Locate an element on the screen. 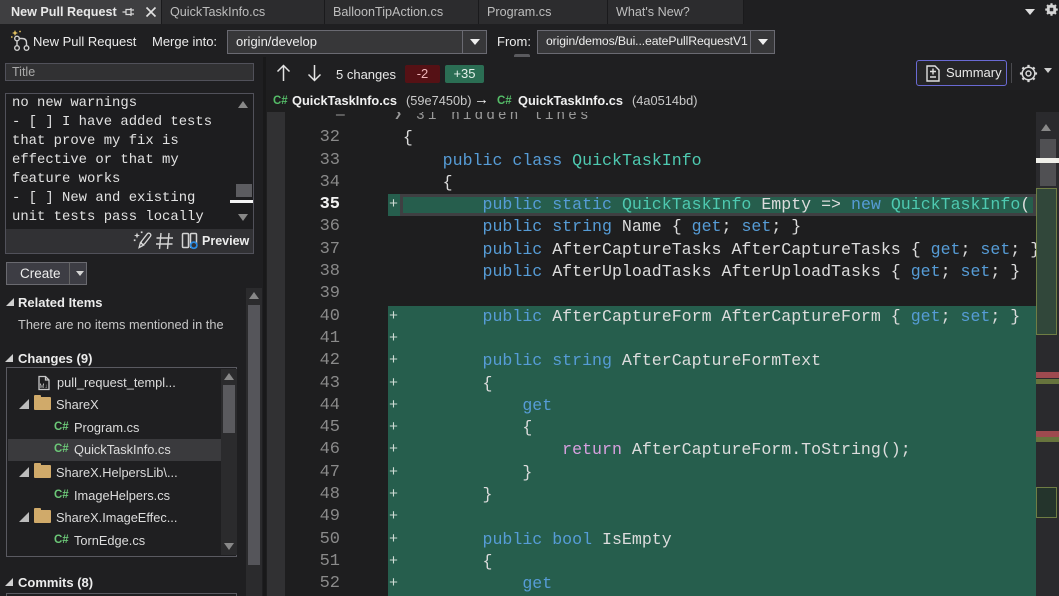  svg-text: M↓ is located at coordinates (44, 387).